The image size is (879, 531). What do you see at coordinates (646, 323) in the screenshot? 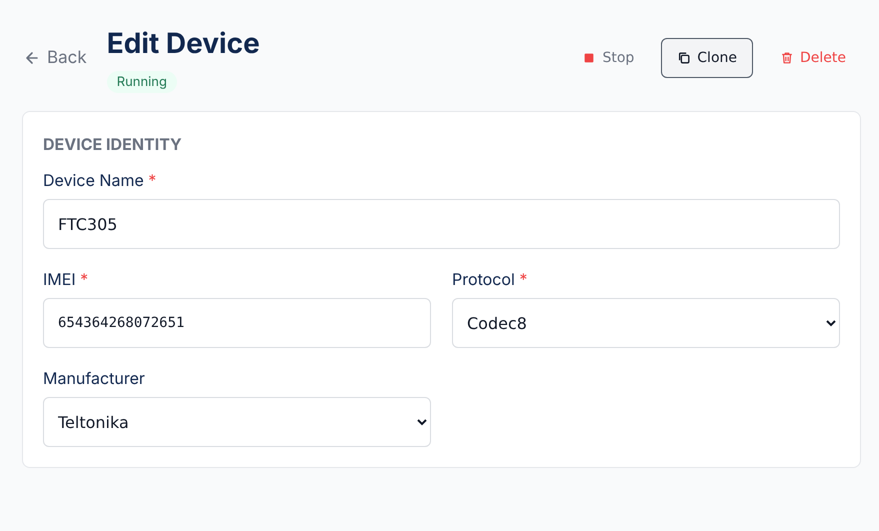
I see `dropdown-field: Codec8` at bounding box center [646, 323].